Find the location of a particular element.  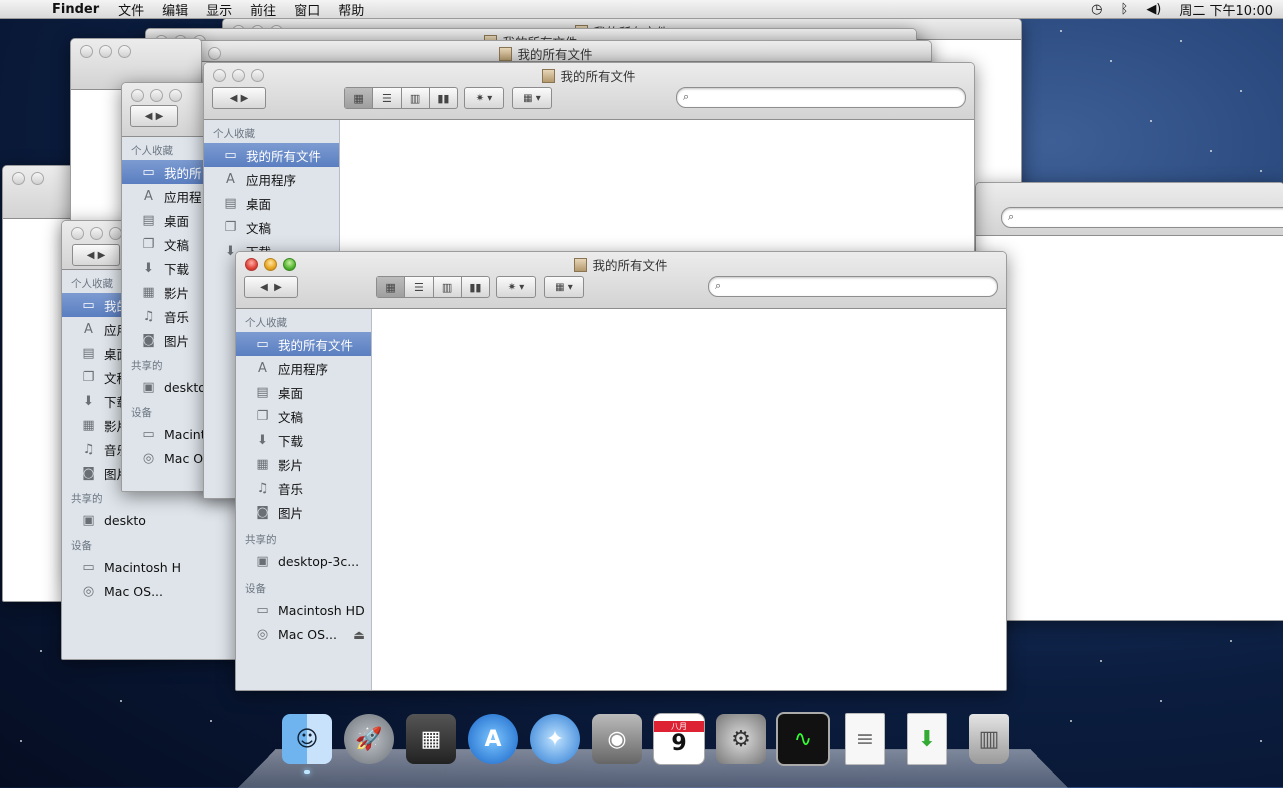

dock-system-preferences: ⚙ is located at coordinates (741, 739).